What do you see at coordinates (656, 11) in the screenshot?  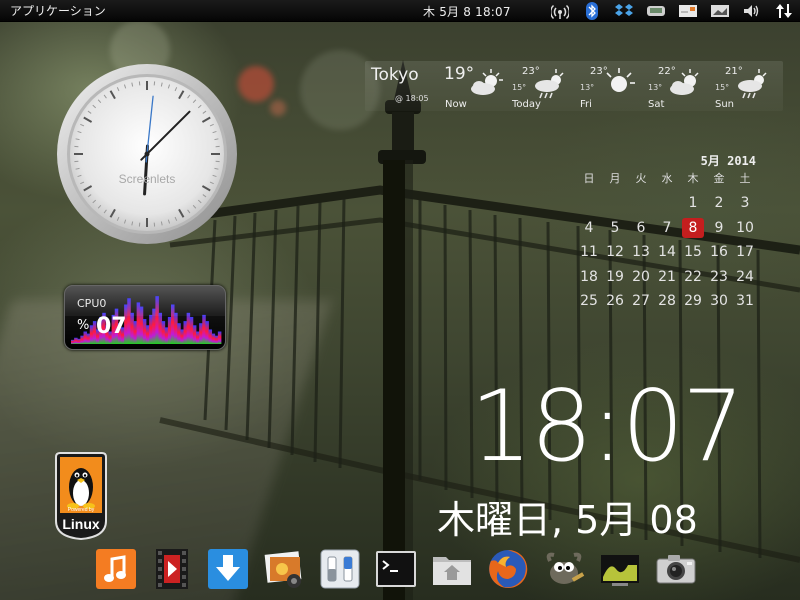 I see `network-icon` at bounding box center [656, 11].